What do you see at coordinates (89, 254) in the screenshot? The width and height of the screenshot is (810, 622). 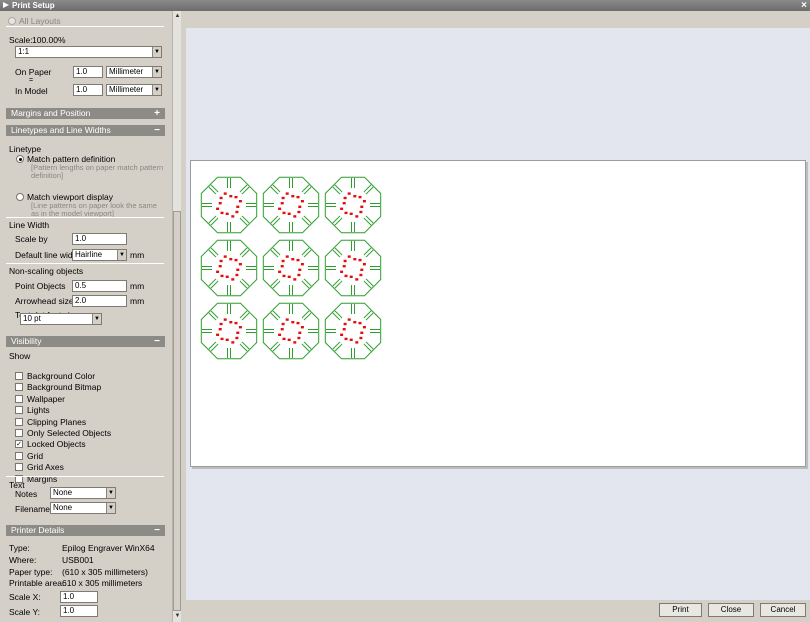 I see `default-width-value: Hairline` at bounding box center [89, 254].